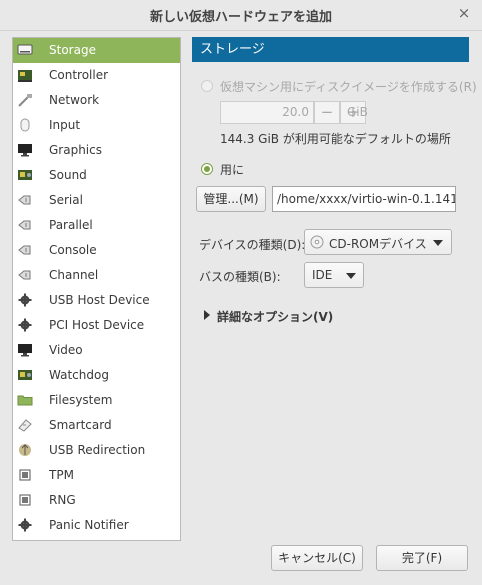 This screenshot has width=482, height=585. I want to click on device-type-select: CD-ROMデバイス, so click(378, 242).